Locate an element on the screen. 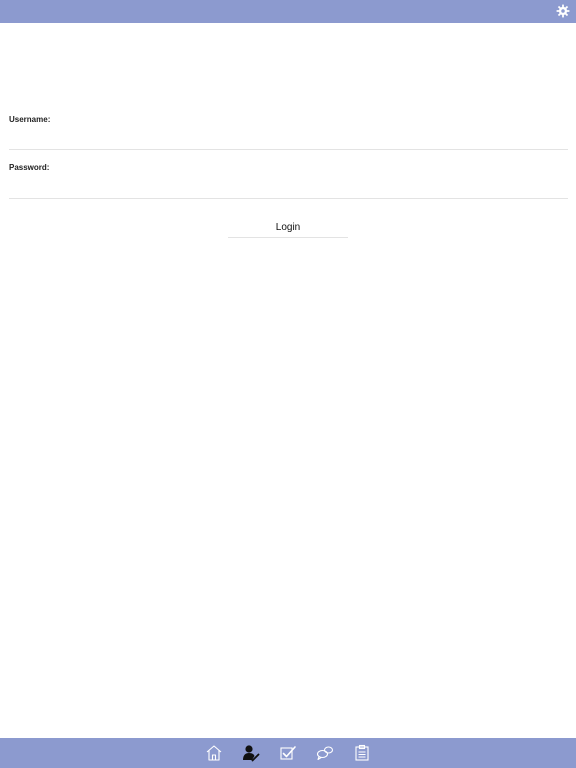 This screenshot has height=768, width=576. tab-profile is located at coordinates (251, 753).